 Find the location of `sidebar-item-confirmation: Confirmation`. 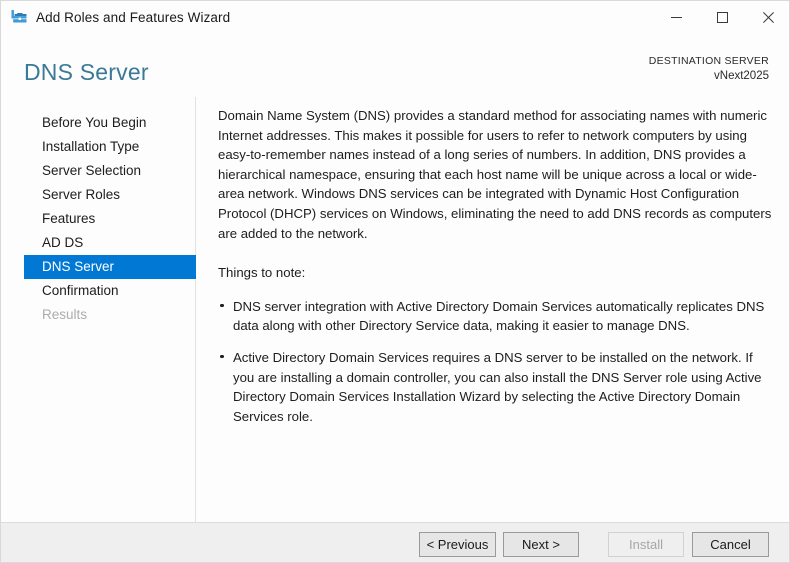

sidebar-item-confirmation: Confirmation is located at coordinates (109, 291).